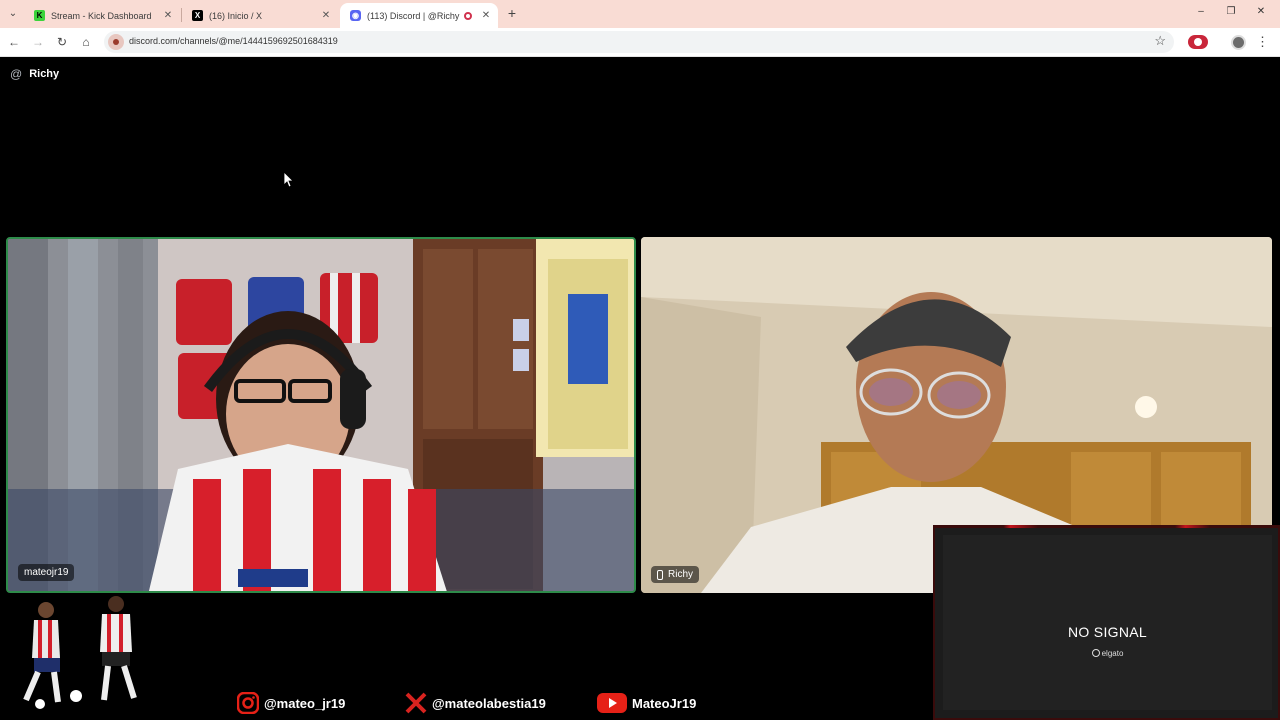  I want to click on youtube-handle-text: MateoJr19, so click(664, 703).